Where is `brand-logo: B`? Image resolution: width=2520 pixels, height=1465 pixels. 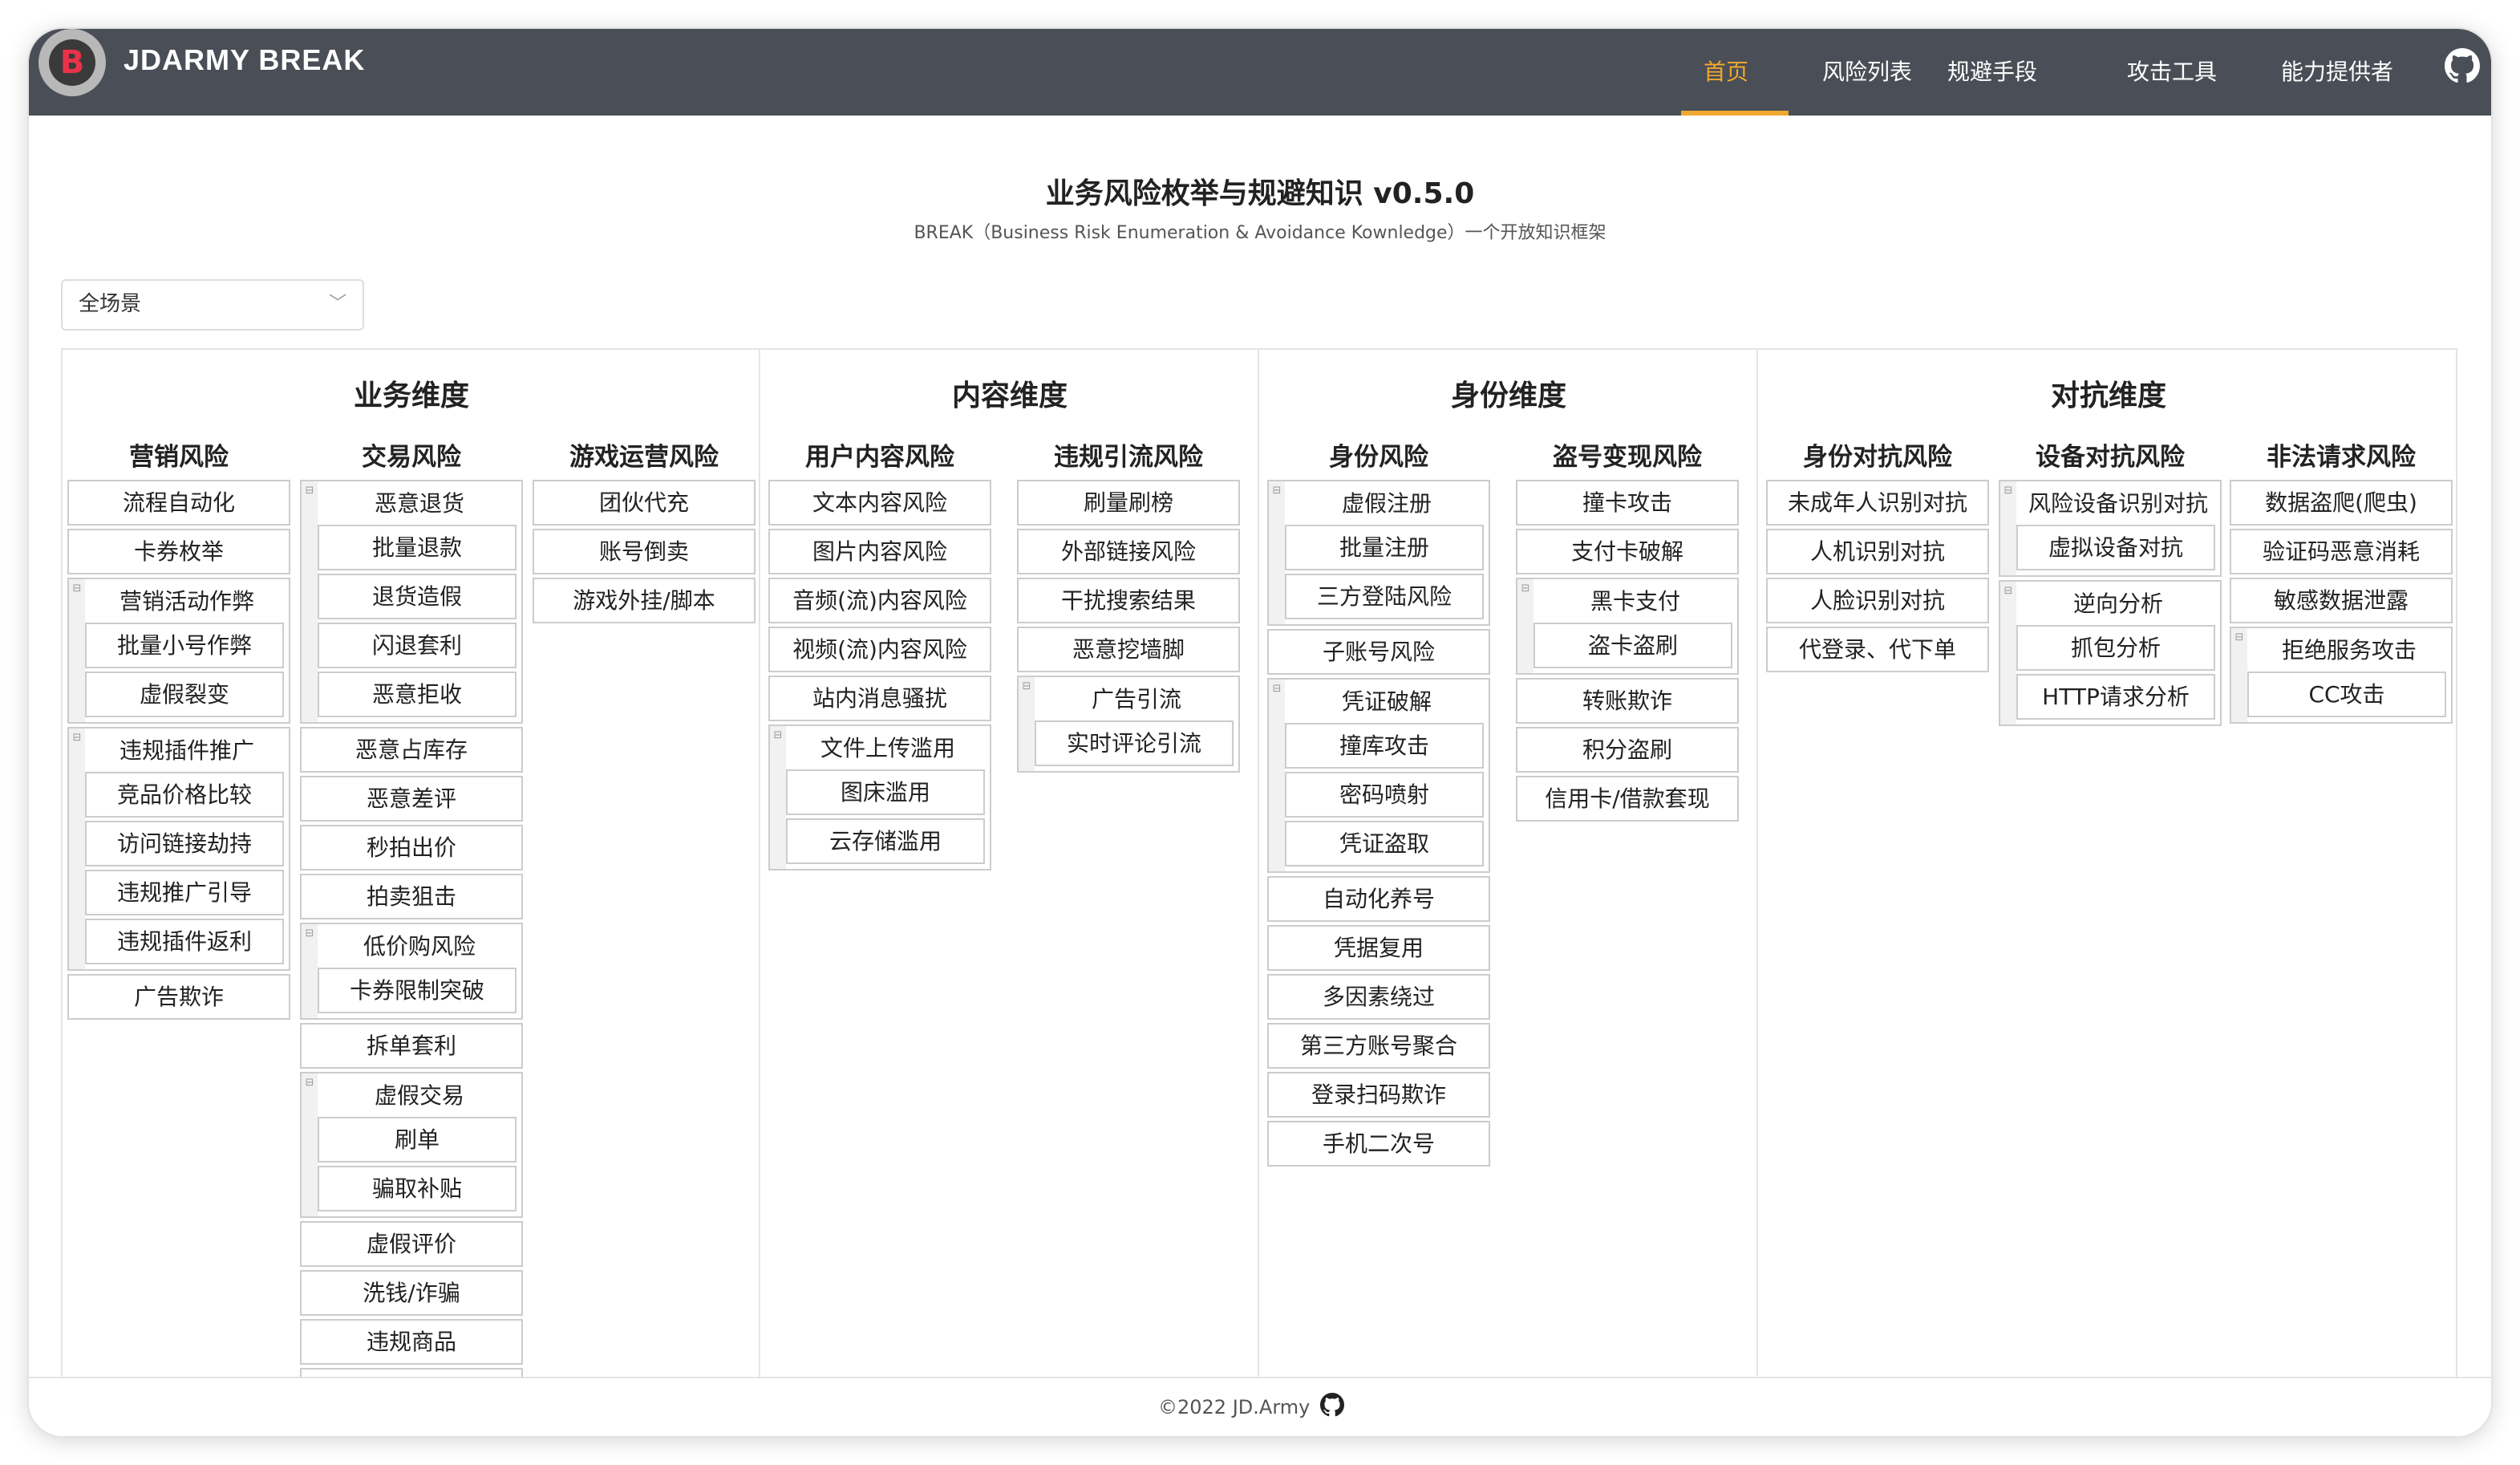
brand-logo: B is located at coordinates (72, 62).